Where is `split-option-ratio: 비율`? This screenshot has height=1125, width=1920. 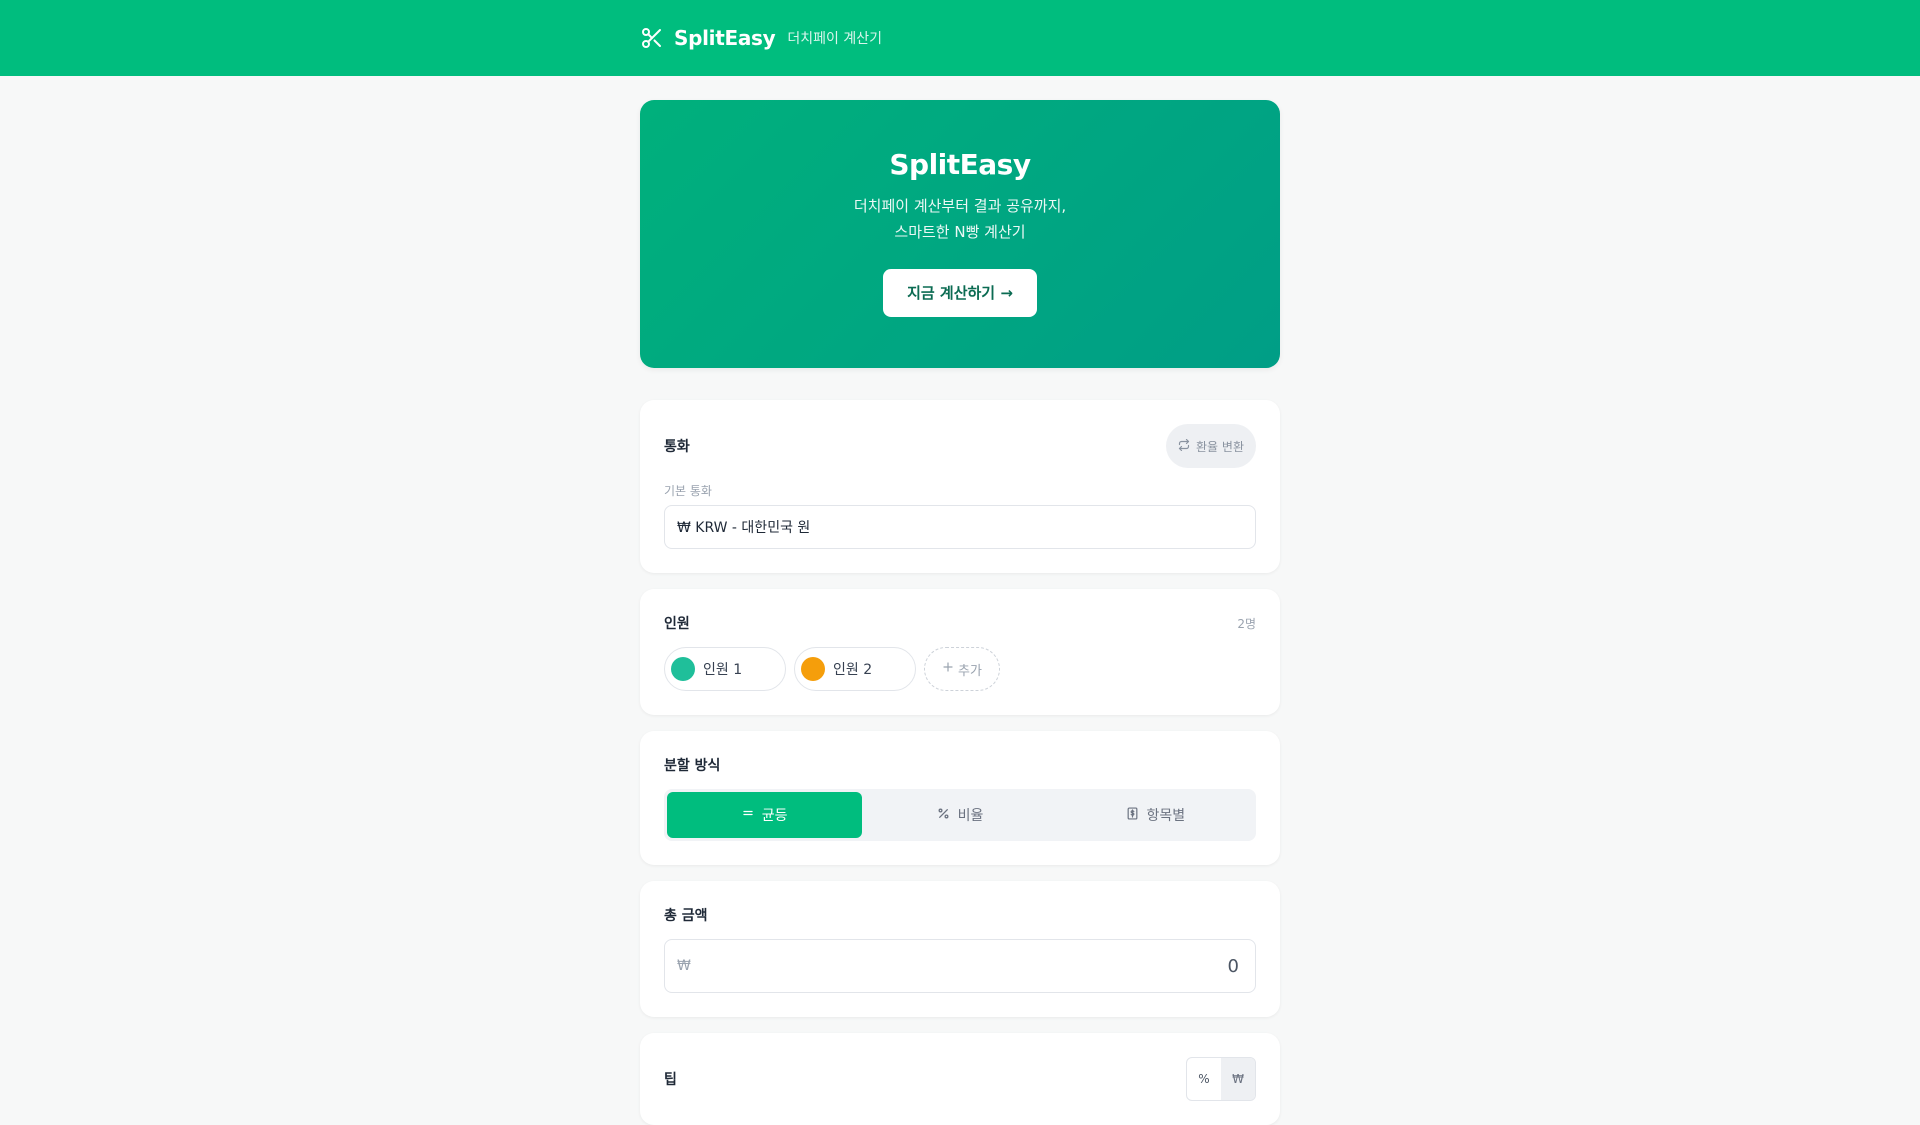 split-option-ratio: 비율 is located at coordinates (959, 815).